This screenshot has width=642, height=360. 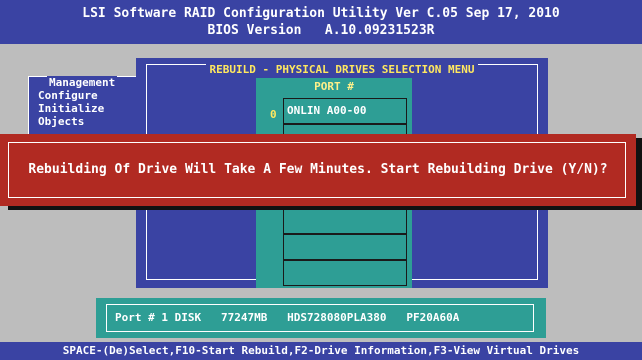 I want to click on management-menu: Management Configure Initialize Objects, so click(x=82, y=105).